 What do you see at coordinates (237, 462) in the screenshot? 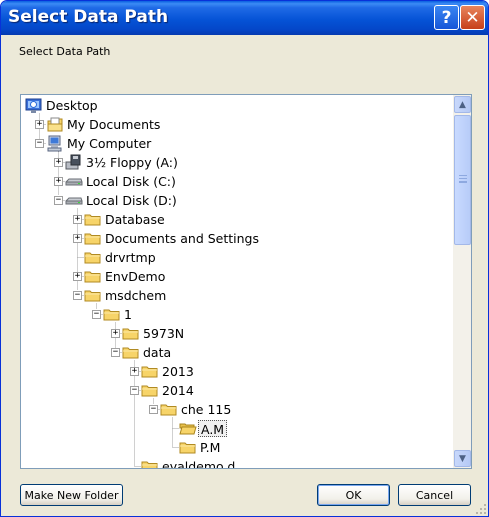
I see `tree-item: evaldemo.d` at bounding box center [237, 462].